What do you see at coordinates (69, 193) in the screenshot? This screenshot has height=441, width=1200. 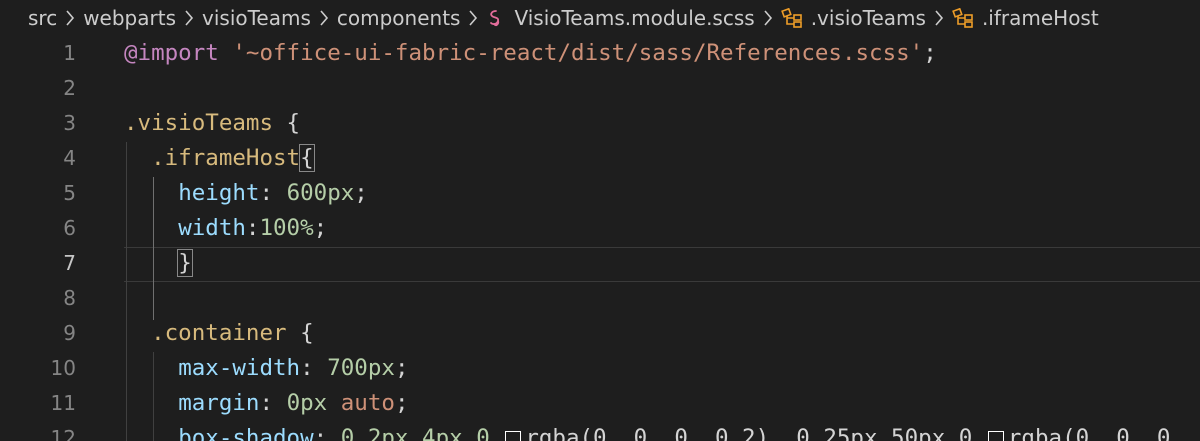 I see `line-number: 5` at bounding box center [69, 193].